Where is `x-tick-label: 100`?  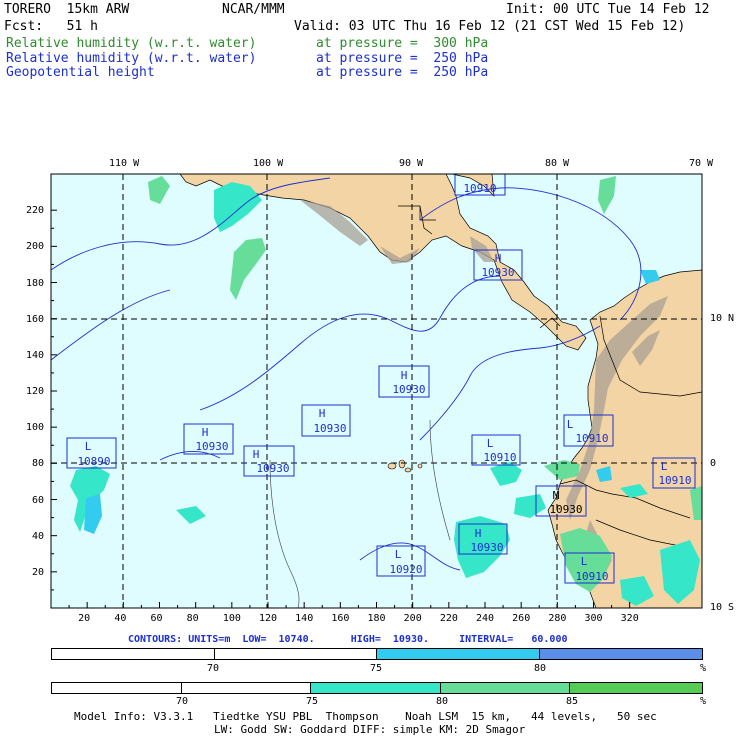
x-tick-label: 100 is located at coordinates (231, 618).